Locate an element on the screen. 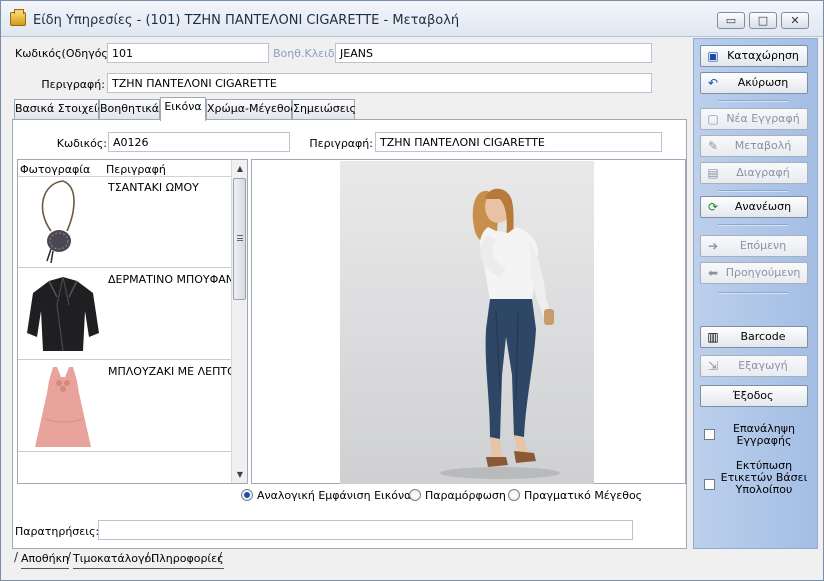  print-labels-checkbox is located at coordinates (709, 484).